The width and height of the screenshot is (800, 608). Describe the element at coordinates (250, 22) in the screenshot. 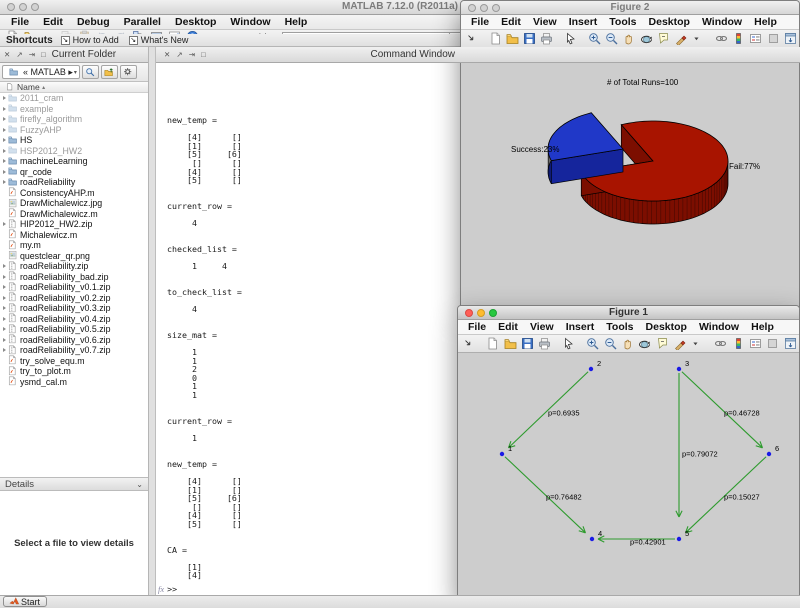

I see `menu-window: Window` at that location.